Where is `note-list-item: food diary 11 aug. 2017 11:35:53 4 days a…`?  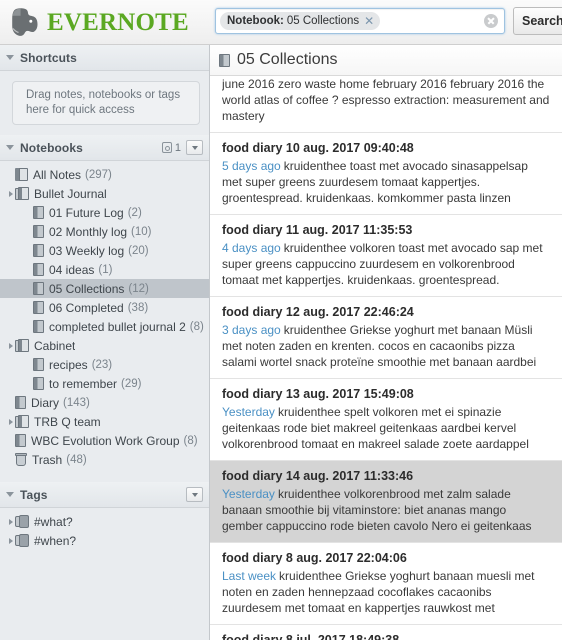
note-list-item: food diary 11 aug. 2017 11:35:53 4 days a… is located at coordinates (386, 256).